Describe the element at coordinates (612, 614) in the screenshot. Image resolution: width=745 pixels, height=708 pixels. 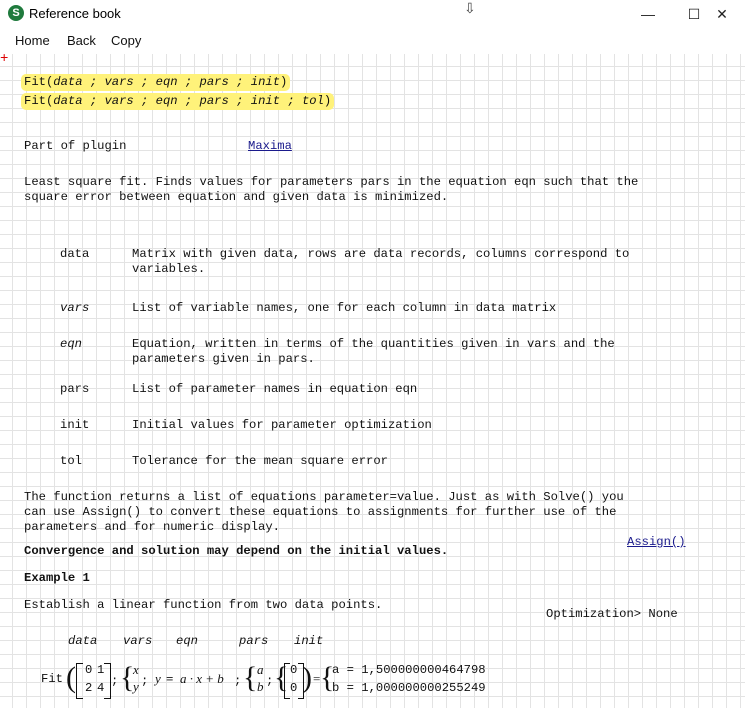
I see `optimization-status: Optimization> None` at that location.